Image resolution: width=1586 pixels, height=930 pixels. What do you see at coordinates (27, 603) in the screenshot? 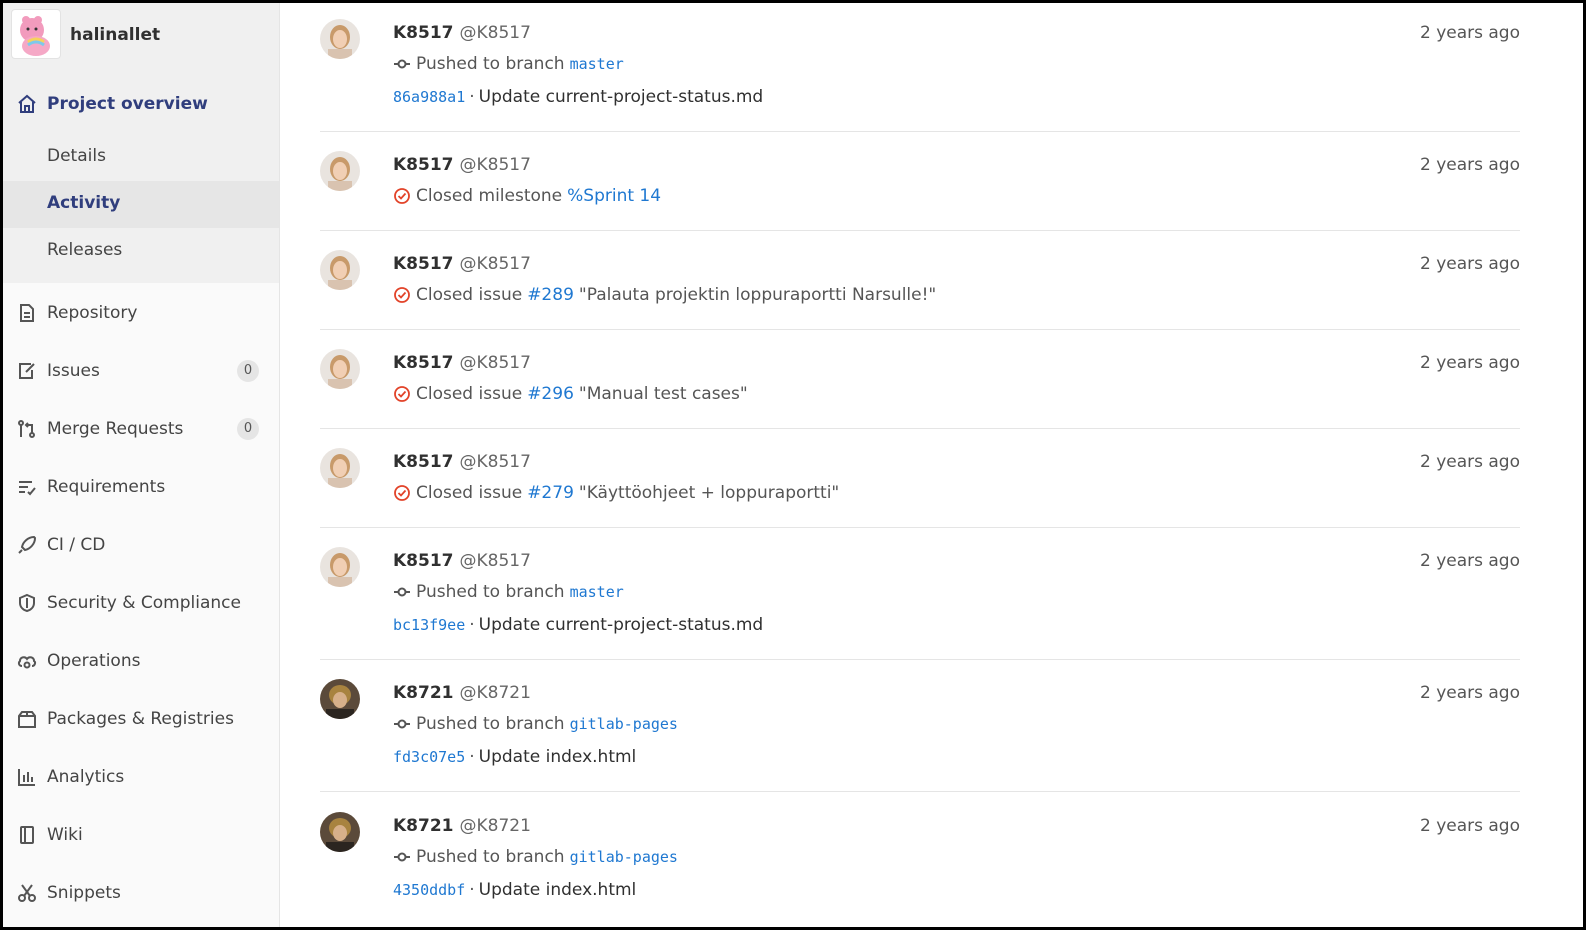
I see `shield-icon` at bounding box center [27, 603].